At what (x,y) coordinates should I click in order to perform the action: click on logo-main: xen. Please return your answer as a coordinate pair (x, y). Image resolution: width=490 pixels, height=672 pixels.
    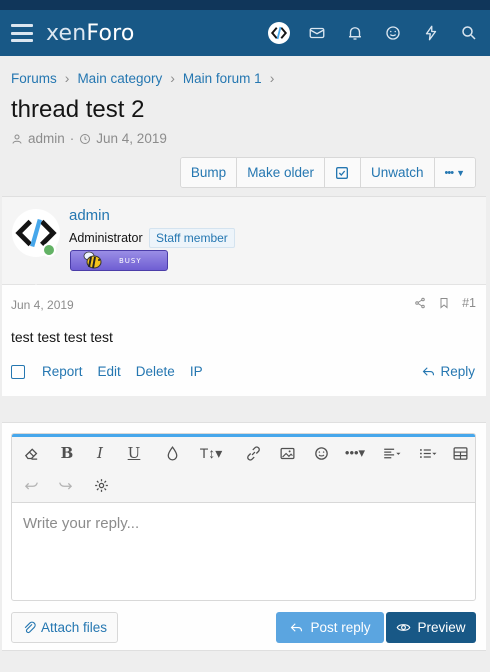
    Looking at the image, I should click on (66, 33).